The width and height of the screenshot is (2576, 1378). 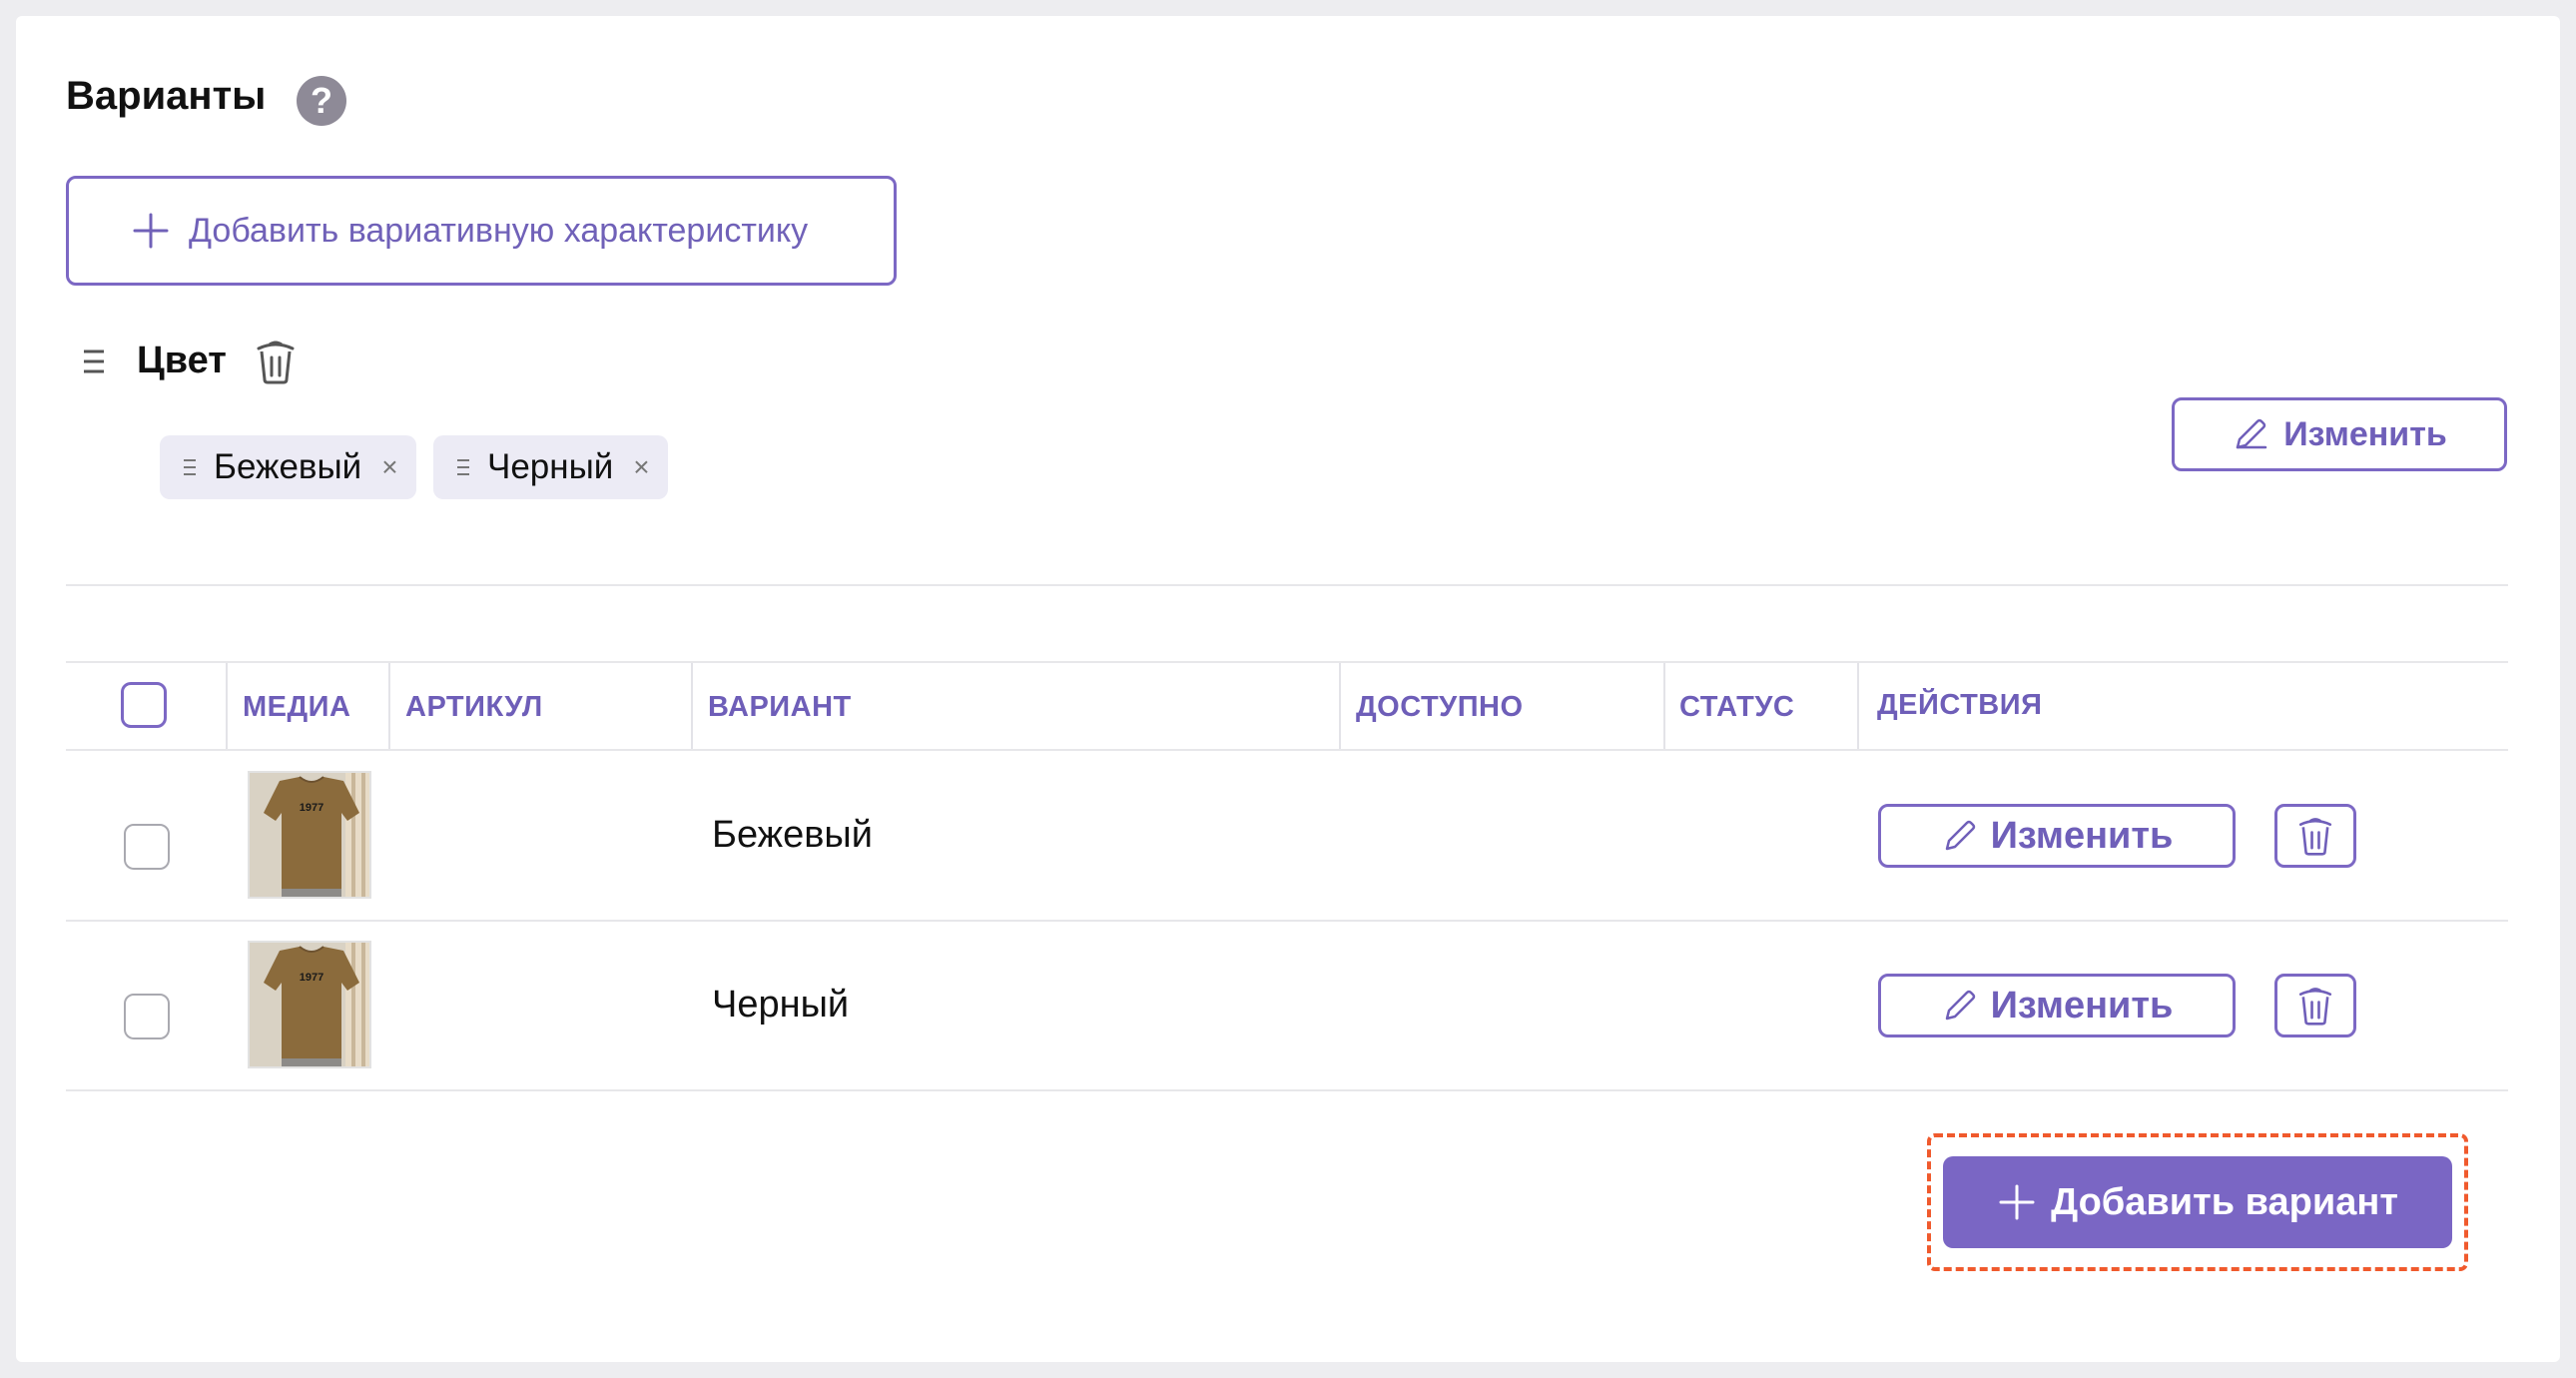 What do you see at coordinates (780, 707) in the screenshot?
I see `column-header-variant: ВАРИАНТ` at bounding box center [780, 707].